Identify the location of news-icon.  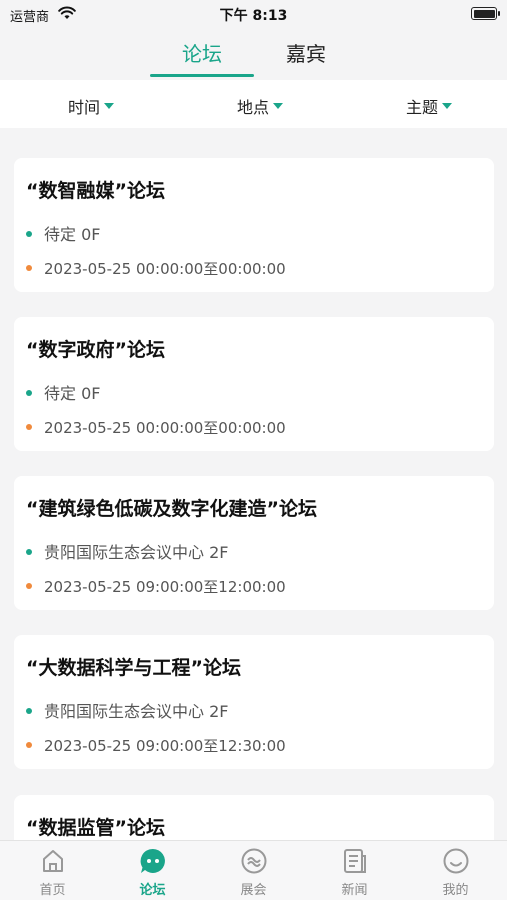
(355, 861).